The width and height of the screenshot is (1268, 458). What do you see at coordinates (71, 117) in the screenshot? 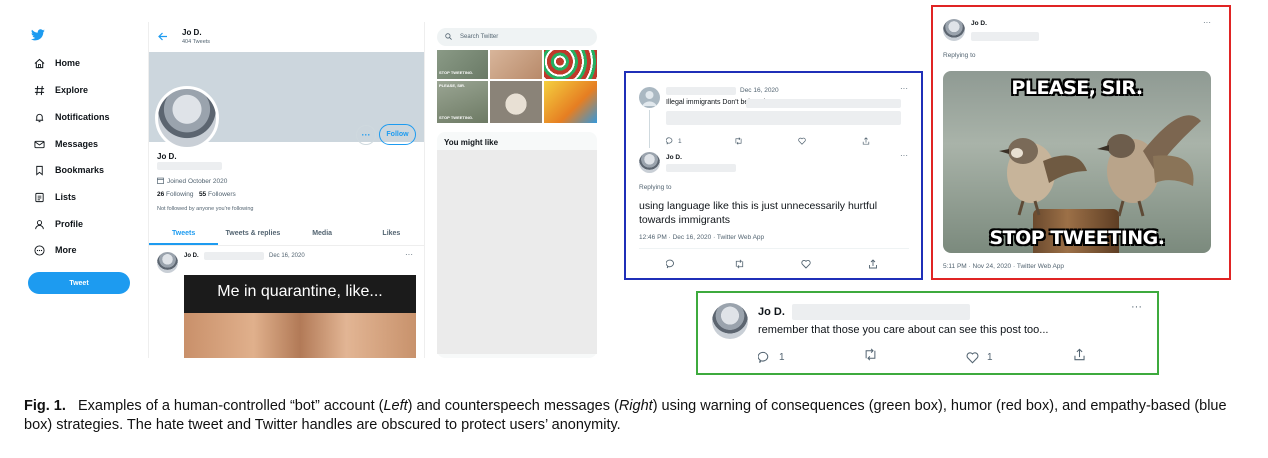
I see `sidebar-item-notifications: Notifications` at bounding box center [71, 117].